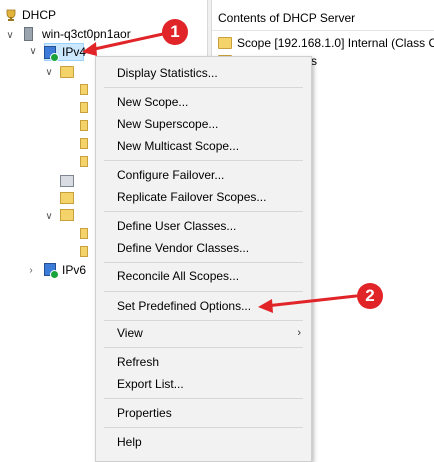 This screenshot has width=434, height=462. I want to click on trophy-icon, so click(11, 15).